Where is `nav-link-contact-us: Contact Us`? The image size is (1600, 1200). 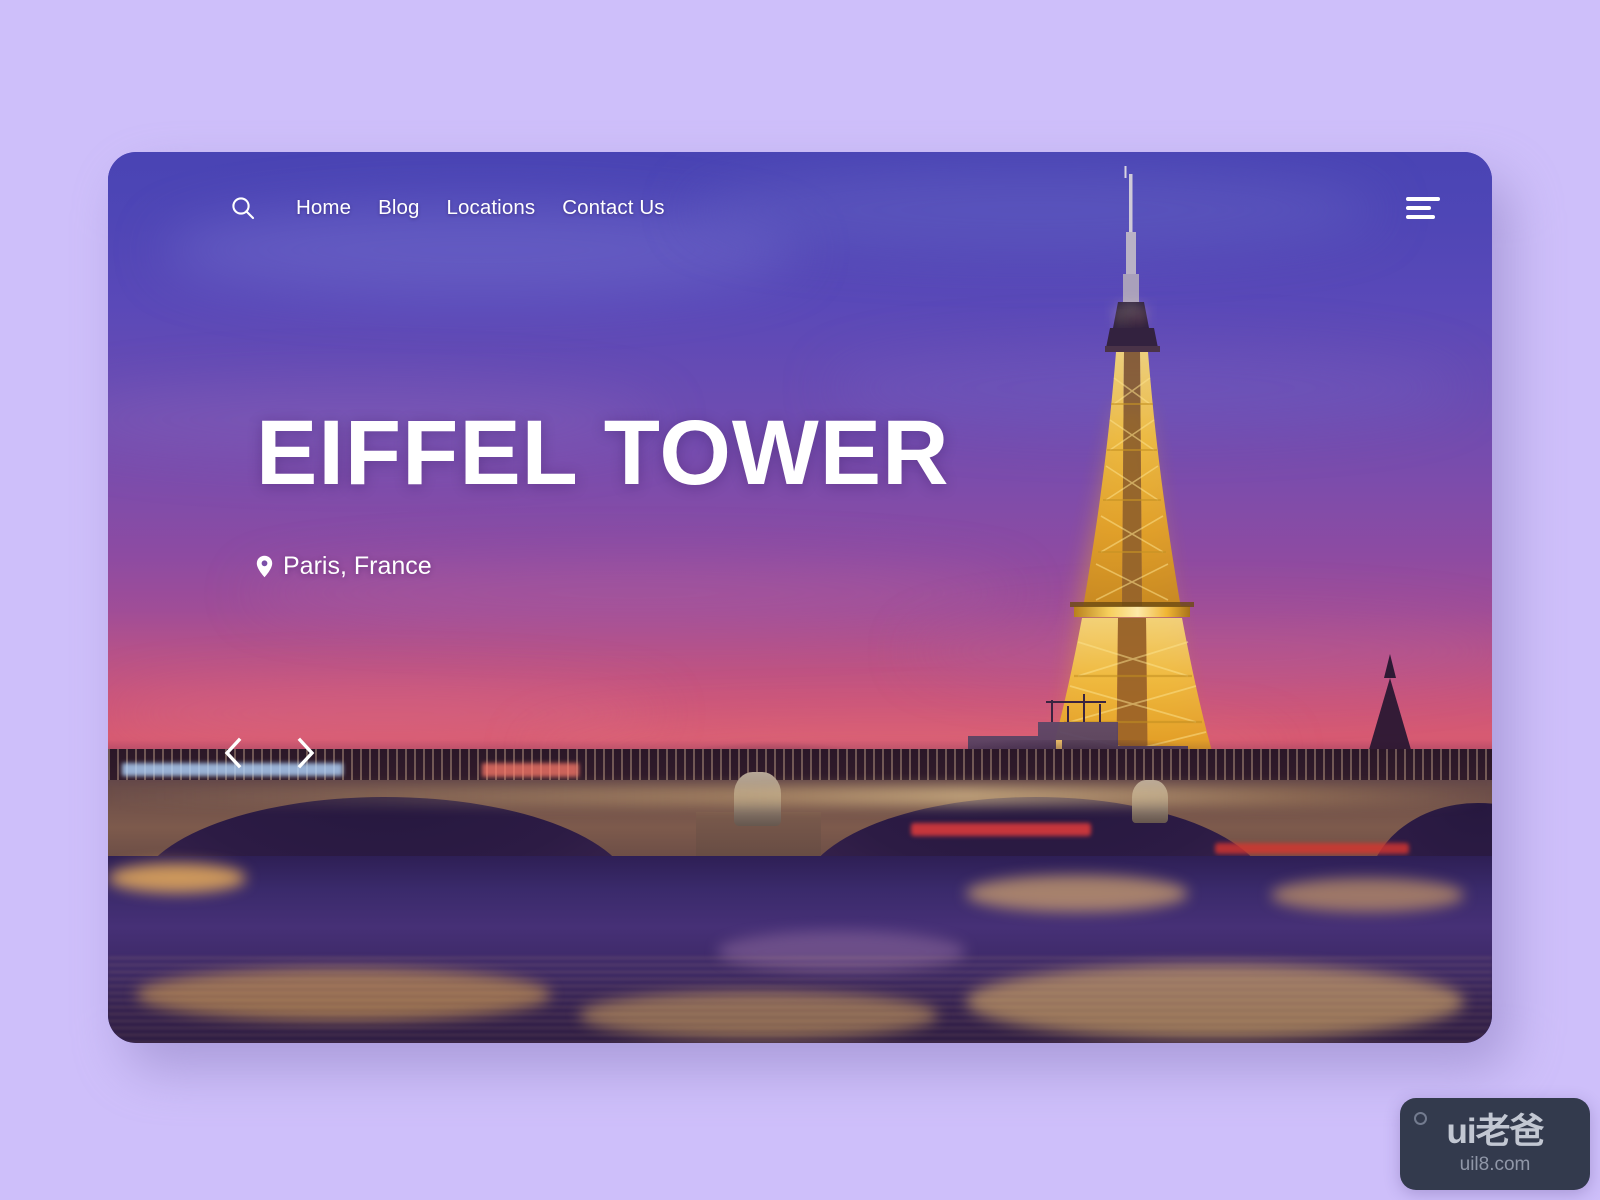
nav-link-contact-us: Contact Us is located at coordinates (613, 208).